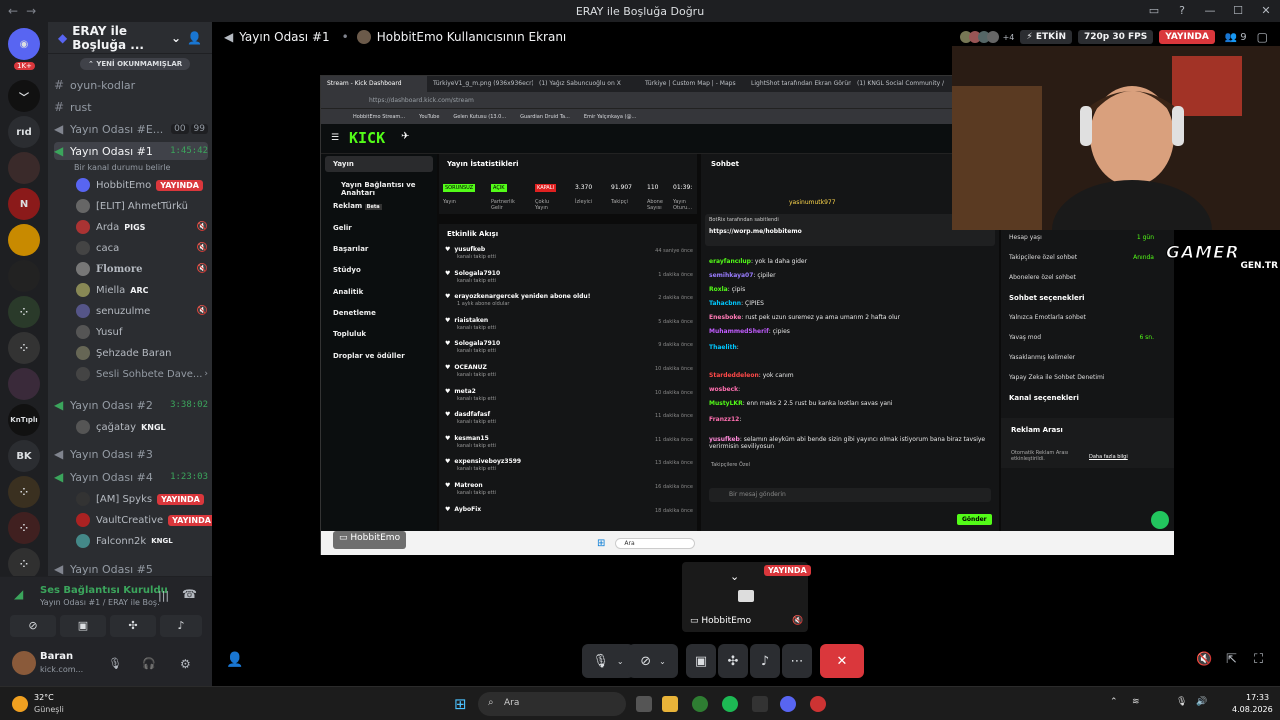 Image resolution: width=1280 pixels, height=720 pixels. What do you see at coordinates (115, 663) in the screenshot?
I see `microphone-icon: 🎙` at bounding box center [115, 663].